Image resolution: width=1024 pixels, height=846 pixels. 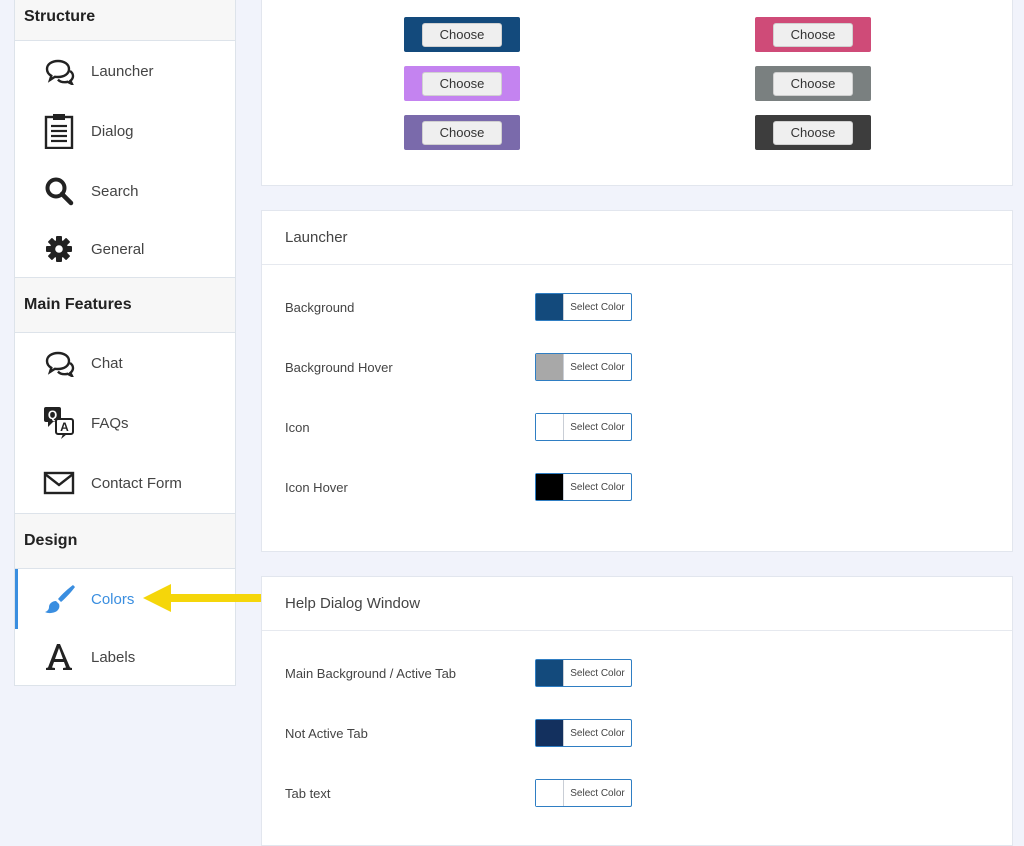 I want to click on sidebar-item-labels: Labels, so click(x=125, y=657).